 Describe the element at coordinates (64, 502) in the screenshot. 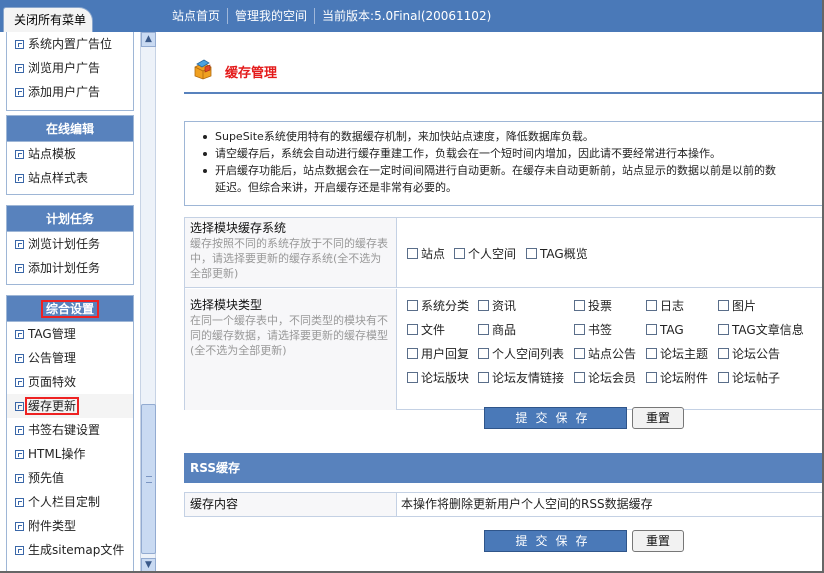

I see `menu-item-label: 个人栏目定制` at that location.